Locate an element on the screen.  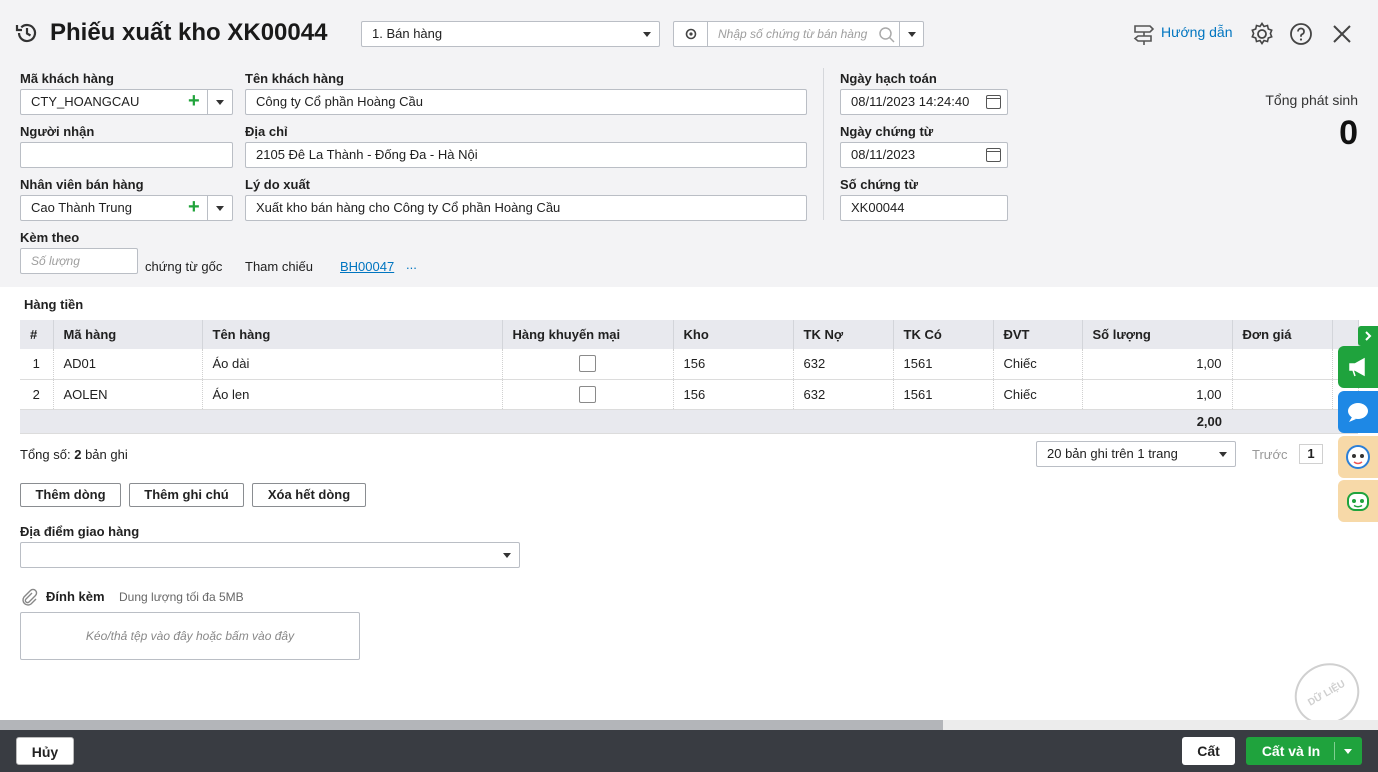
summary-spacer is located at coordinates (551, 421).